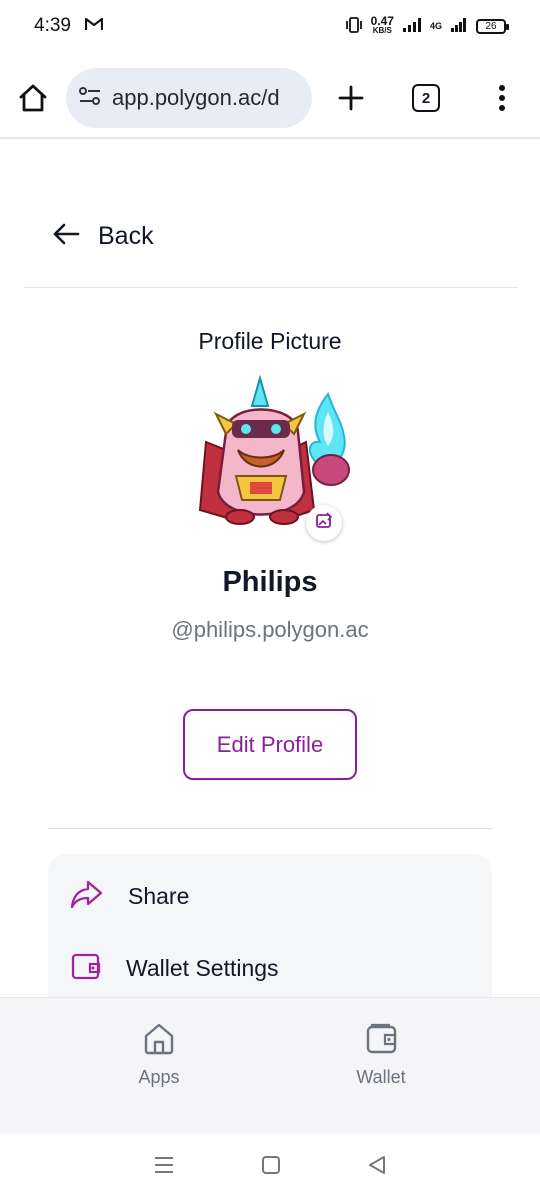  I want to click on url-bar: app.polygon.ac/d, so click(189, 98).